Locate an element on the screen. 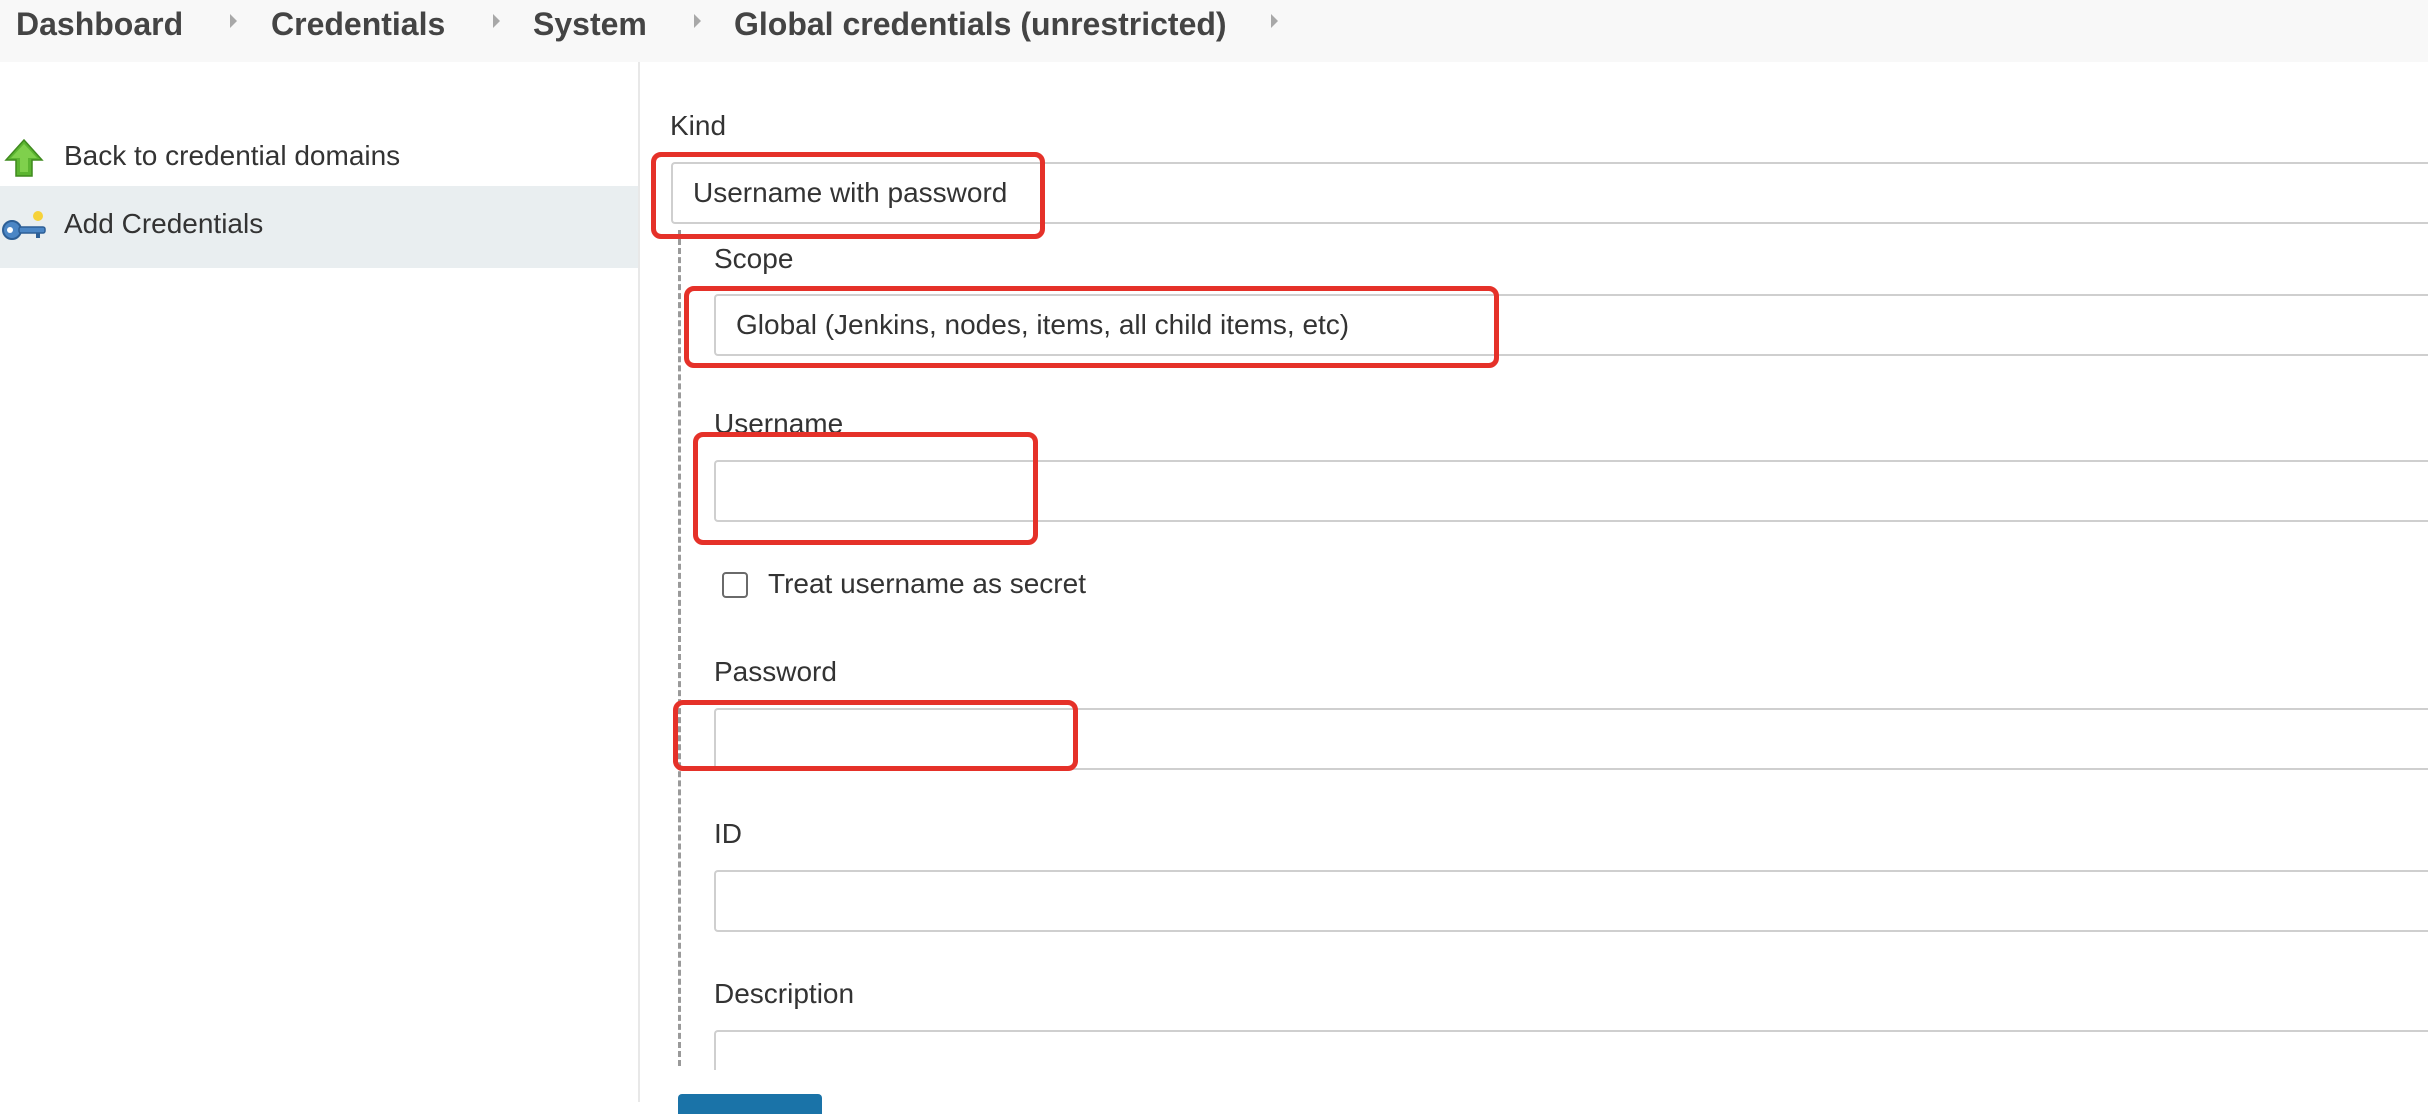 The image size is (2428, 1114). sidebar-item-label: Back to credential domains is located at coordinates (232, 155).